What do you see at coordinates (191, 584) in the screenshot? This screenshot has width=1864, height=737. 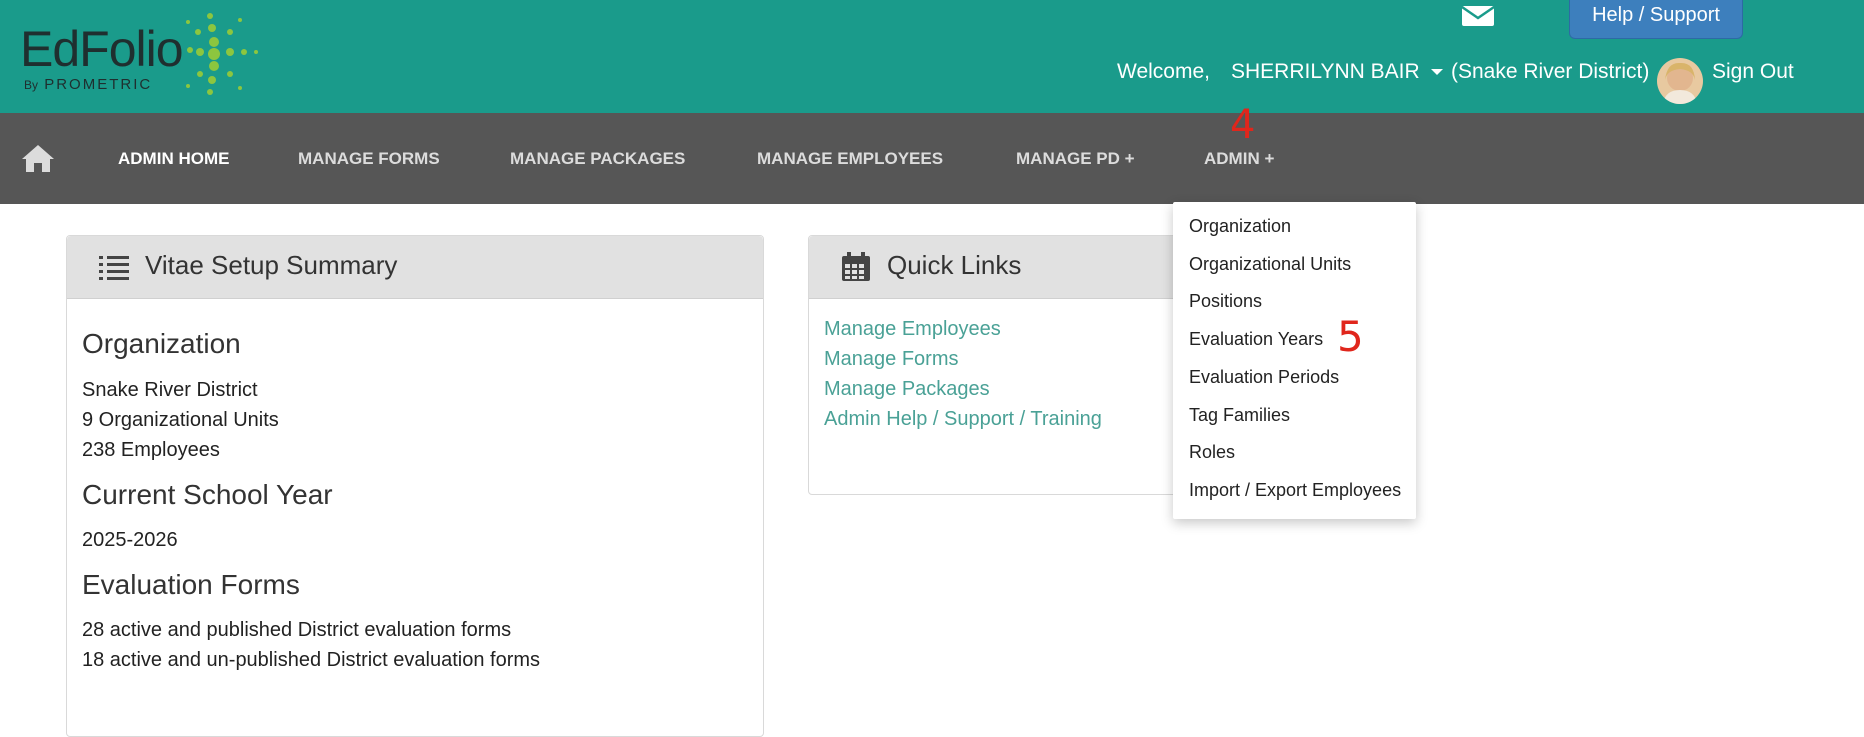 I see `evaluation-forms-heading: Evaluation Forms` at bounding box center [191, 584].